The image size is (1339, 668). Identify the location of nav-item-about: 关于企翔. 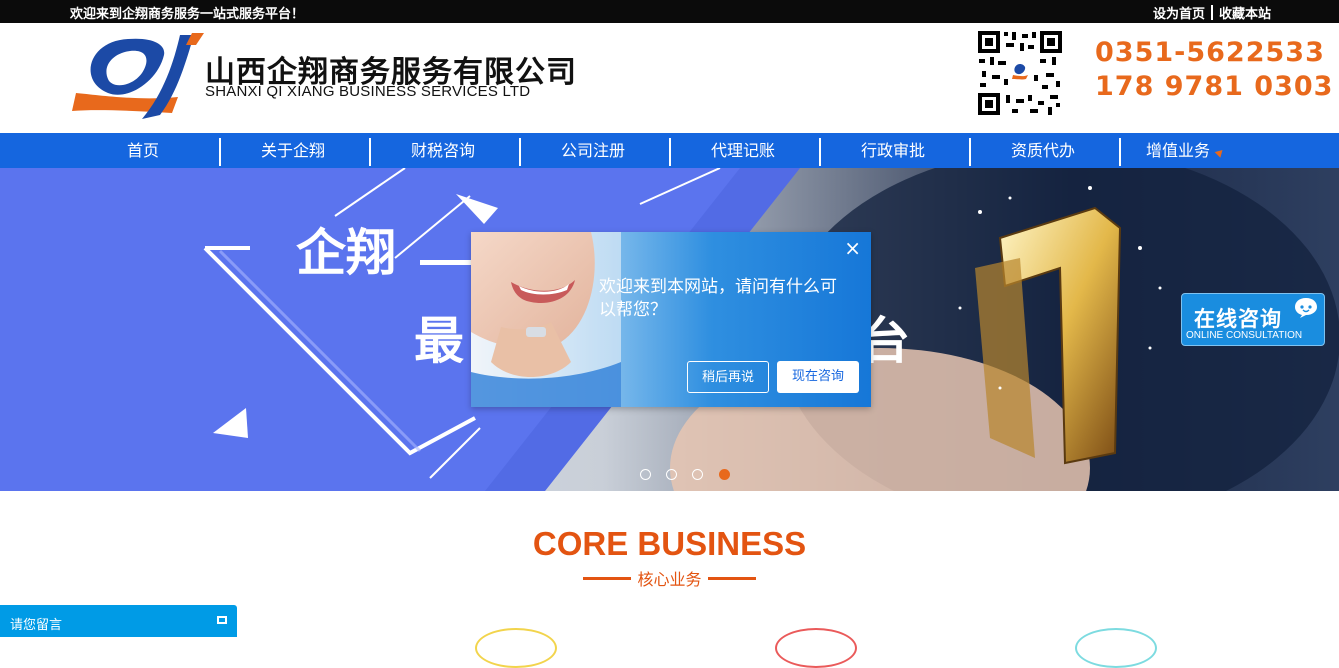
(293, 150).